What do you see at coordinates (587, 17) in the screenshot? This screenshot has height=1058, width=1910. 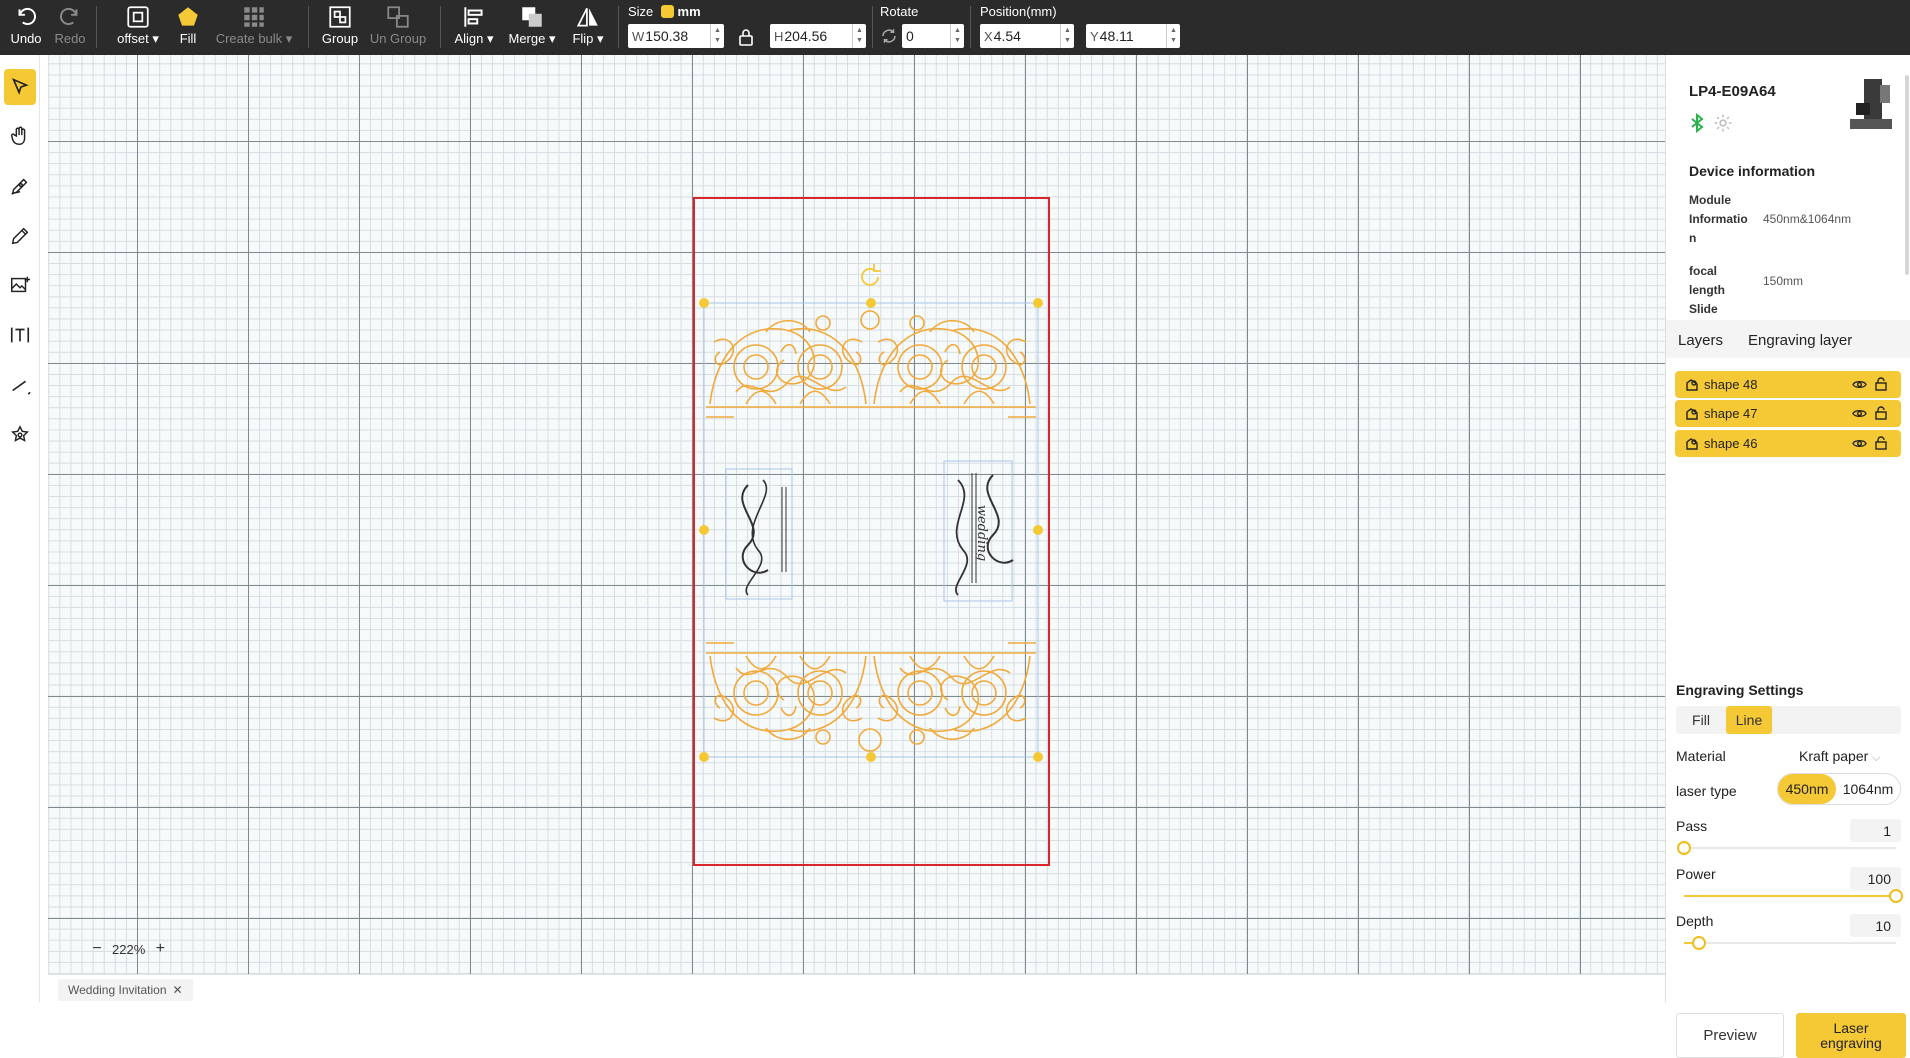 I see `flip-icon` at bounding box center [587, 17].